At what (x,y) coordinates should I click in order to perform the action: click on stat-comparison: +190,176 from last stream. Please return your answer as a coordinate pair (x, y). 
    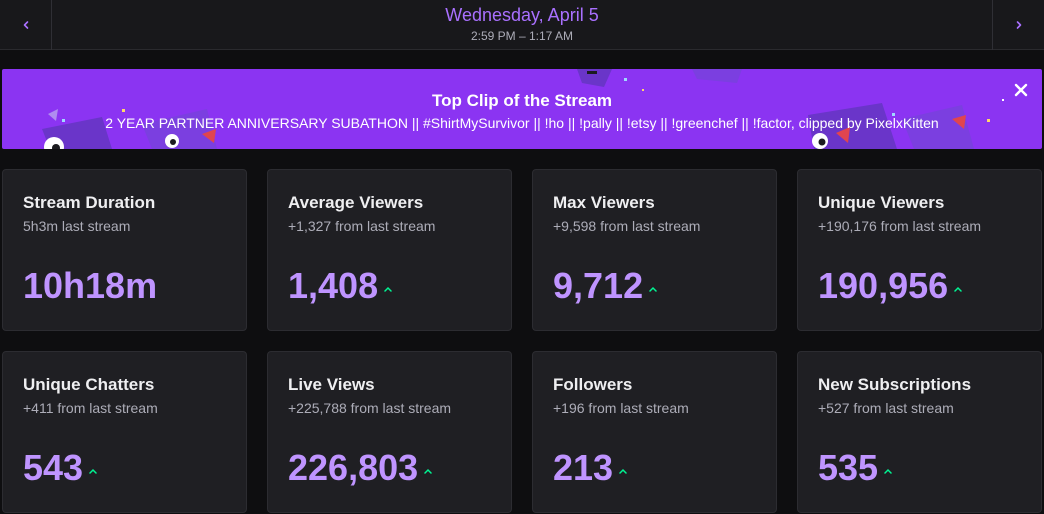
    Looking at the image, I should click on (900, 226).